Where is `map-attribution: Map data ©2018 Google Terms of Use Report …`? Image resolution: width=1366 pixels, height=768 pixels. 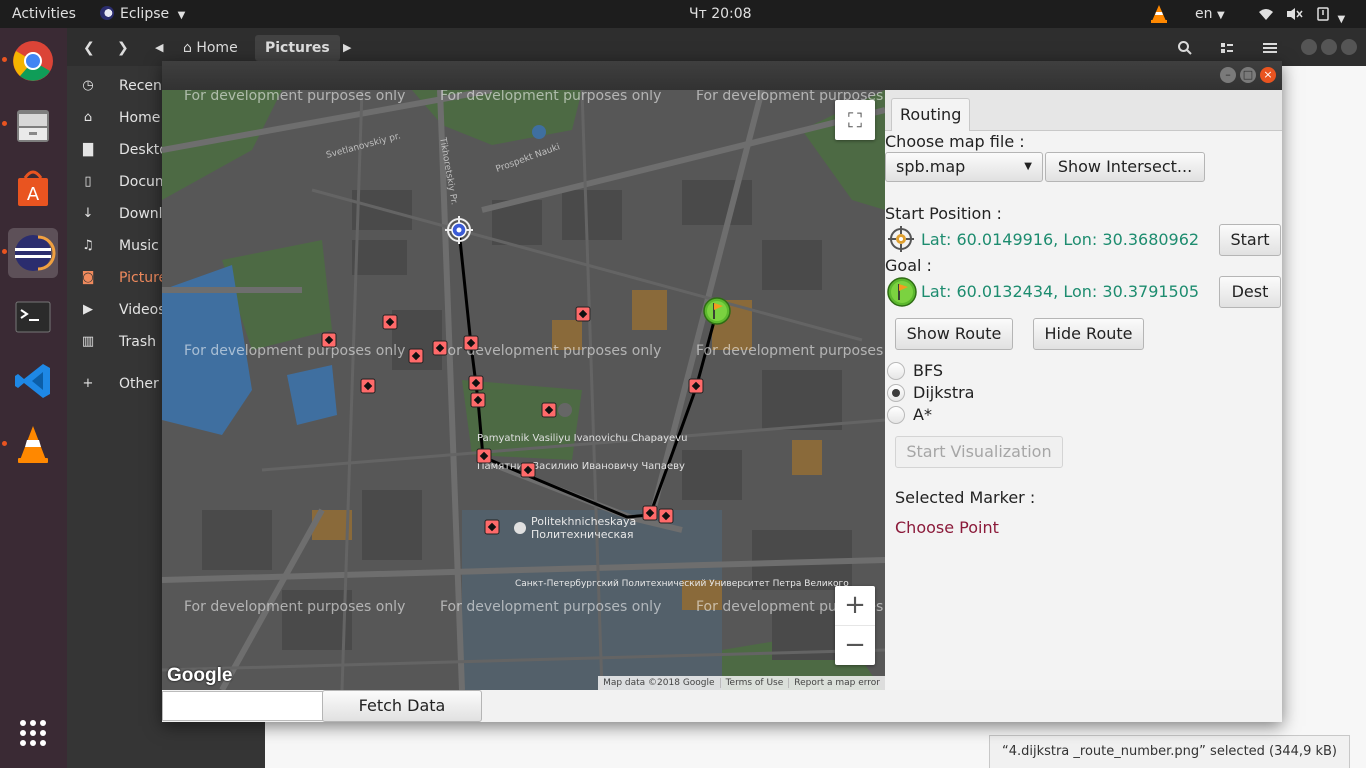 map-attribution: Map data ©2018 Google Terms of Use Report … is located at coordinates (741, 683).